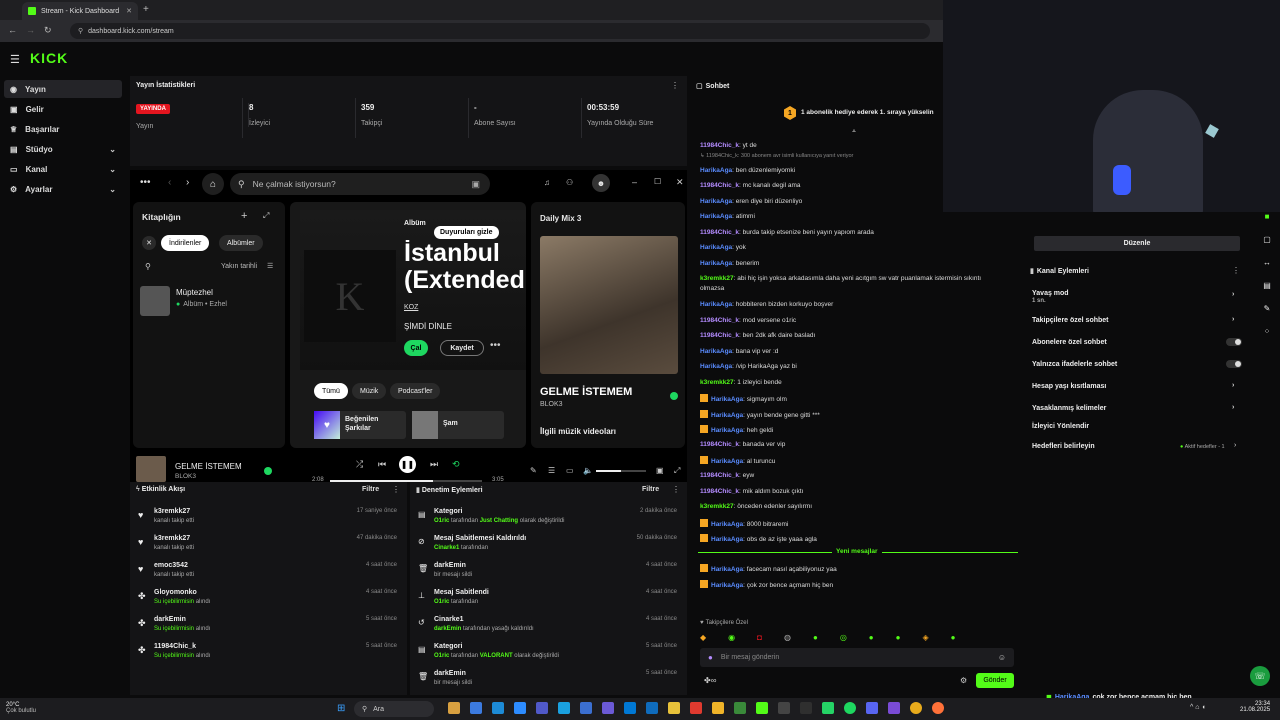 Image resolution: width=1280 pixels, height=720 pixels. Describe the element at coordinates (394, 709) in the screenshot. I see `taskbar-search: ⚲ Ara` at that location.